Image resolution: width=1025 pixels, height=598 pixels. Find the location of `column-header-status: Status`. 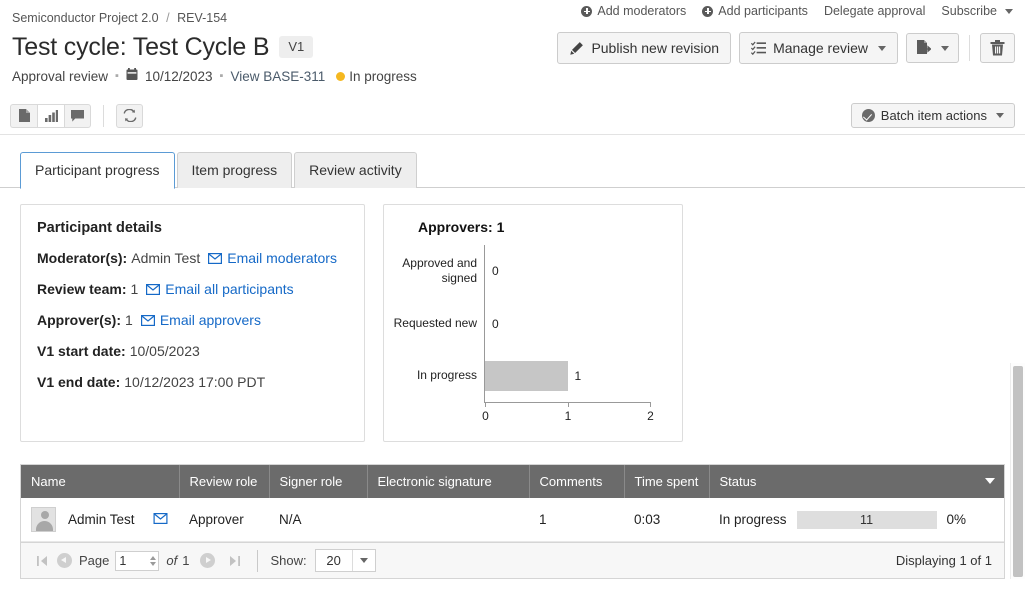

column-header-status: Status is located at coordinates (856, 481).